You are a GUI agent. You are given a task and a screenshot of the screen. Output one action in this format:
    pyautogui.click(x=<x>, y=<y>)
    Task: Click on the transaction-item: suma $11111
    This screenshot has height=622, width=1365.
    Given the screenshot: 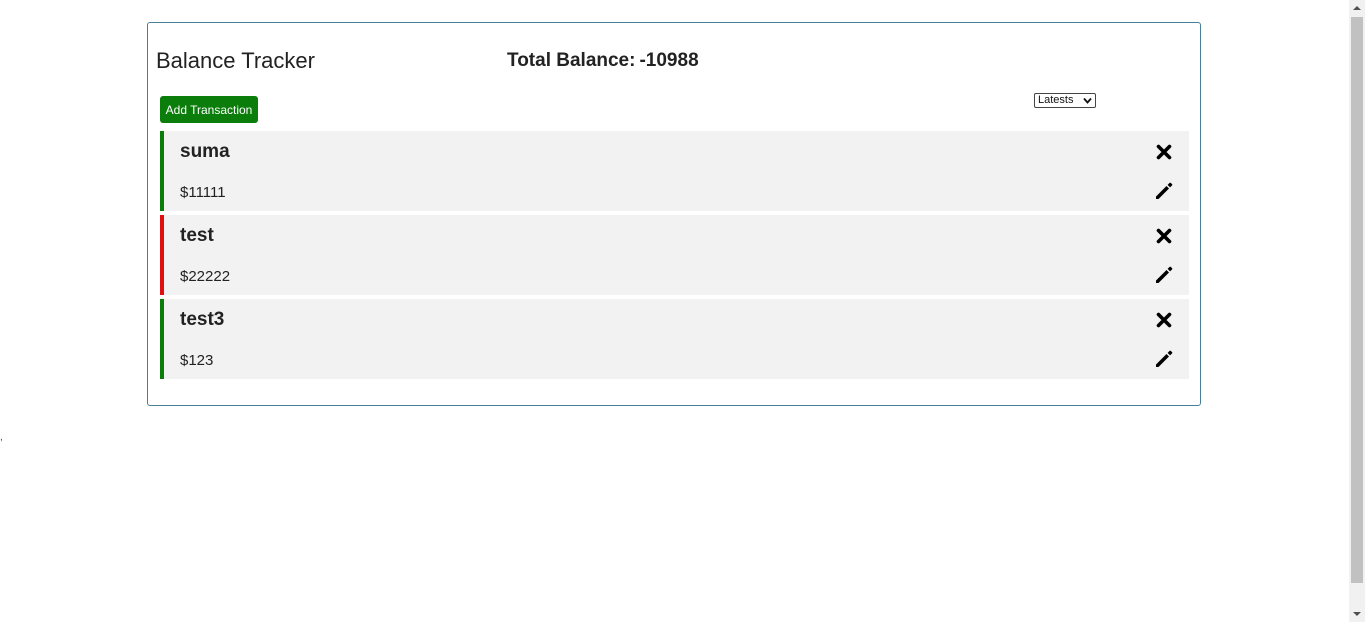 What is the action you would take?
    pyautogui.click(x=674, y=171)
    